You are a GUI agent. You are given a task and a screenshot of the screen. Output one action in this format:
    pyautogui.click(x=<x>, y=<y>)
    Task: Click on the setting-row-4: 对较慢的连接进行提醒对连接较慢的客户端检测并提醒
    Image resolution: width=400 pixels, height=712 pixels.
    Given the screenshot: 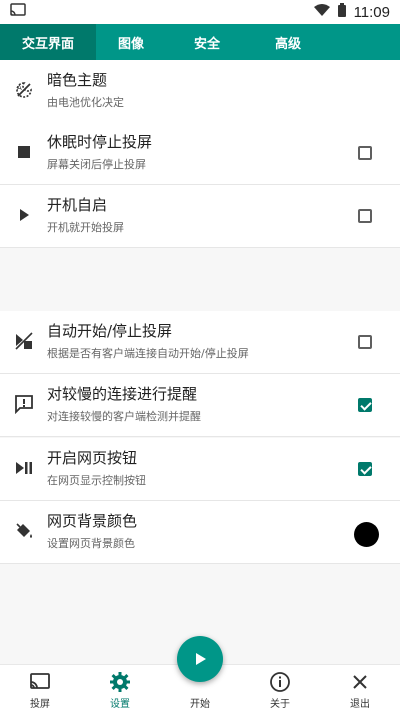 What is the action you would take?
    pyautogui.click(x=200, y=405)
    